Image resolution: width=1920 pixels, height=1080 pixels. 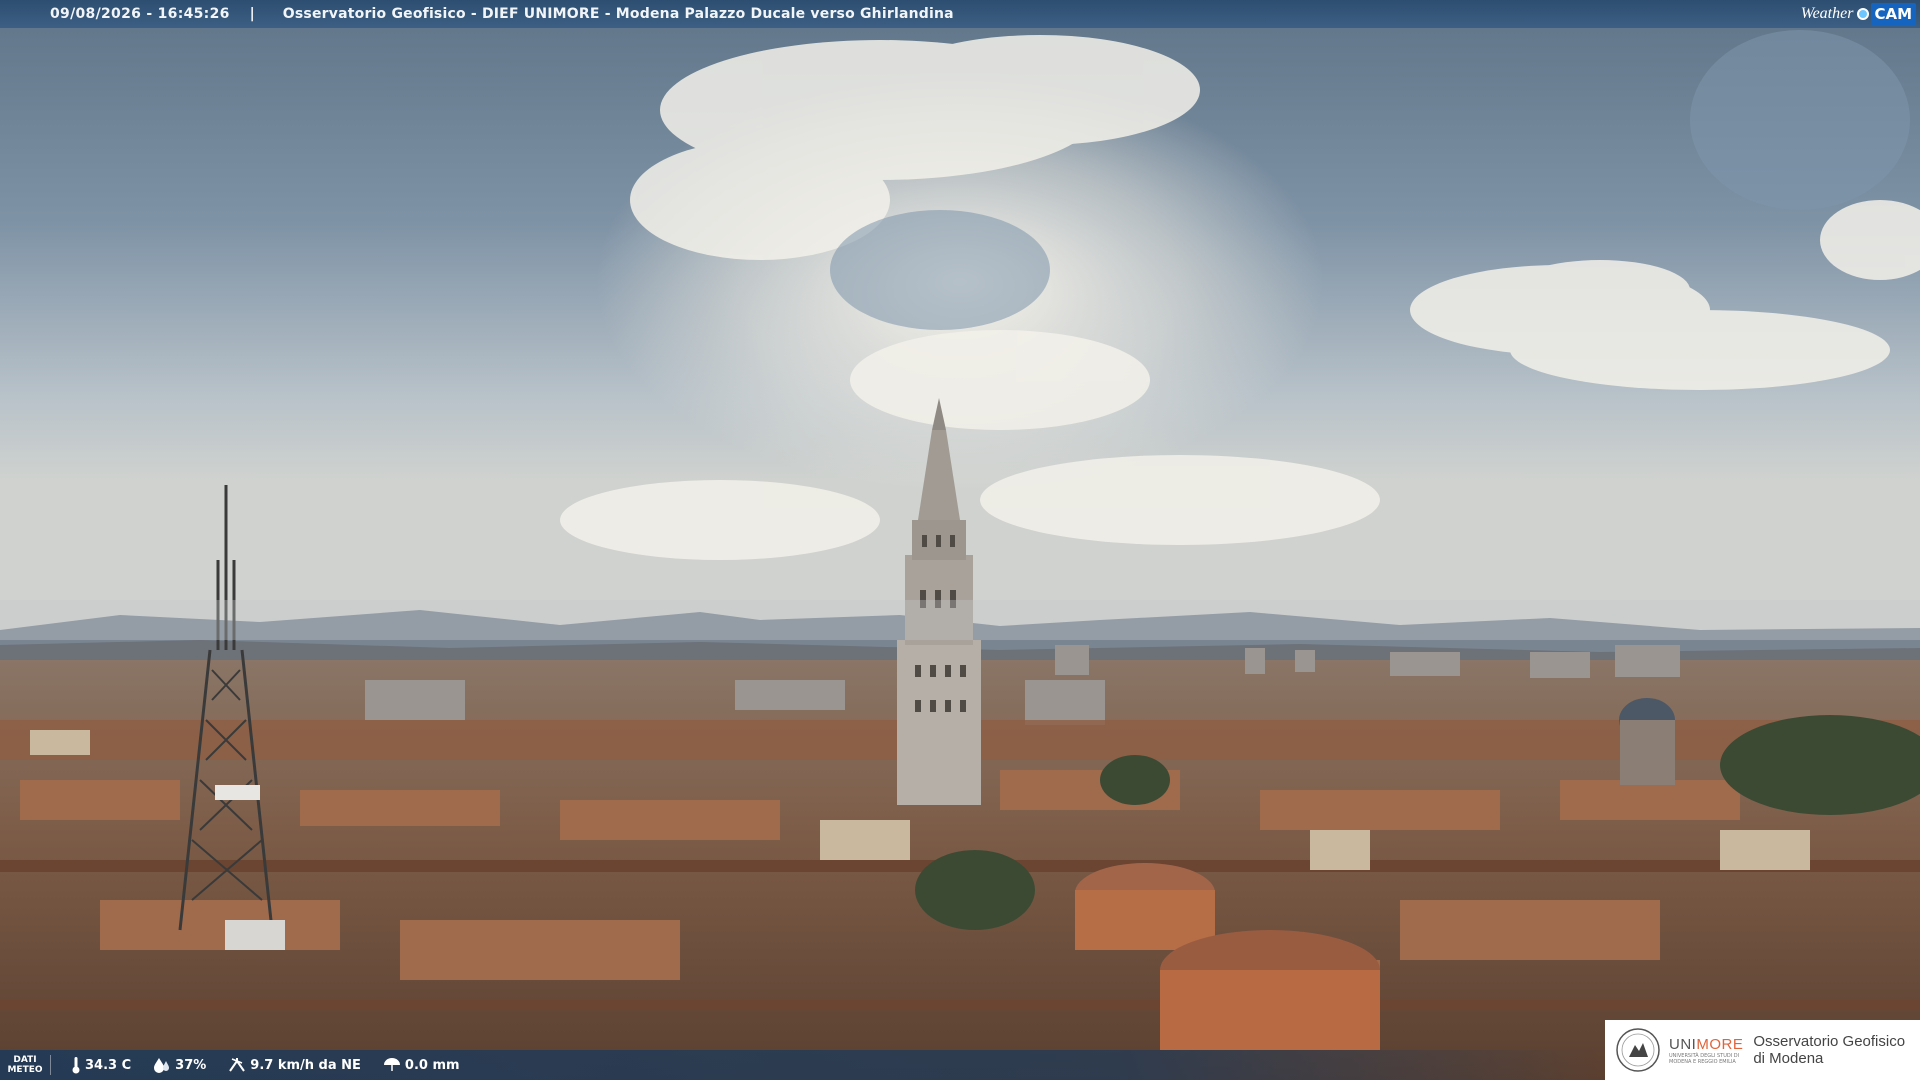 I want to click on wind-reading: 9.7 km/h da NE, so click(x=294, y=1065).